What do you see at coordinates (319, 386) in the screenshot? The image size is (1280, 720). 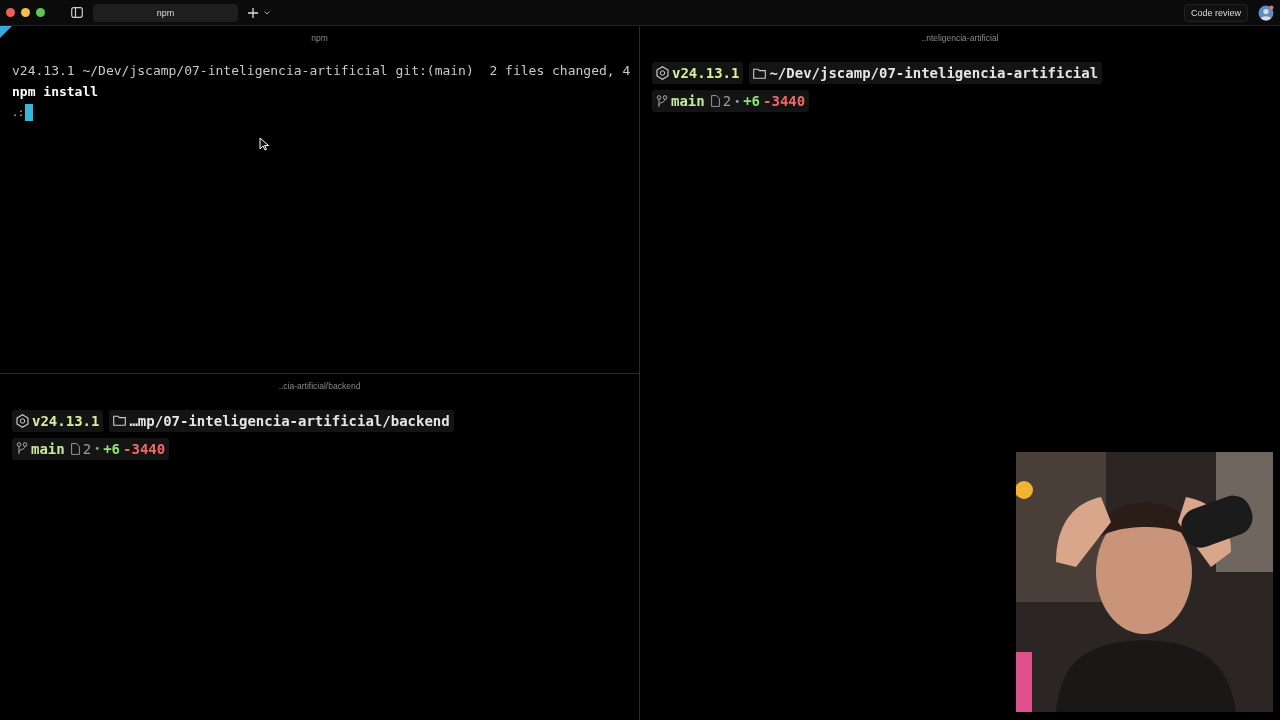 I see `pane-title: ..cia-artificial/backend` at bounding box center [319, 386].